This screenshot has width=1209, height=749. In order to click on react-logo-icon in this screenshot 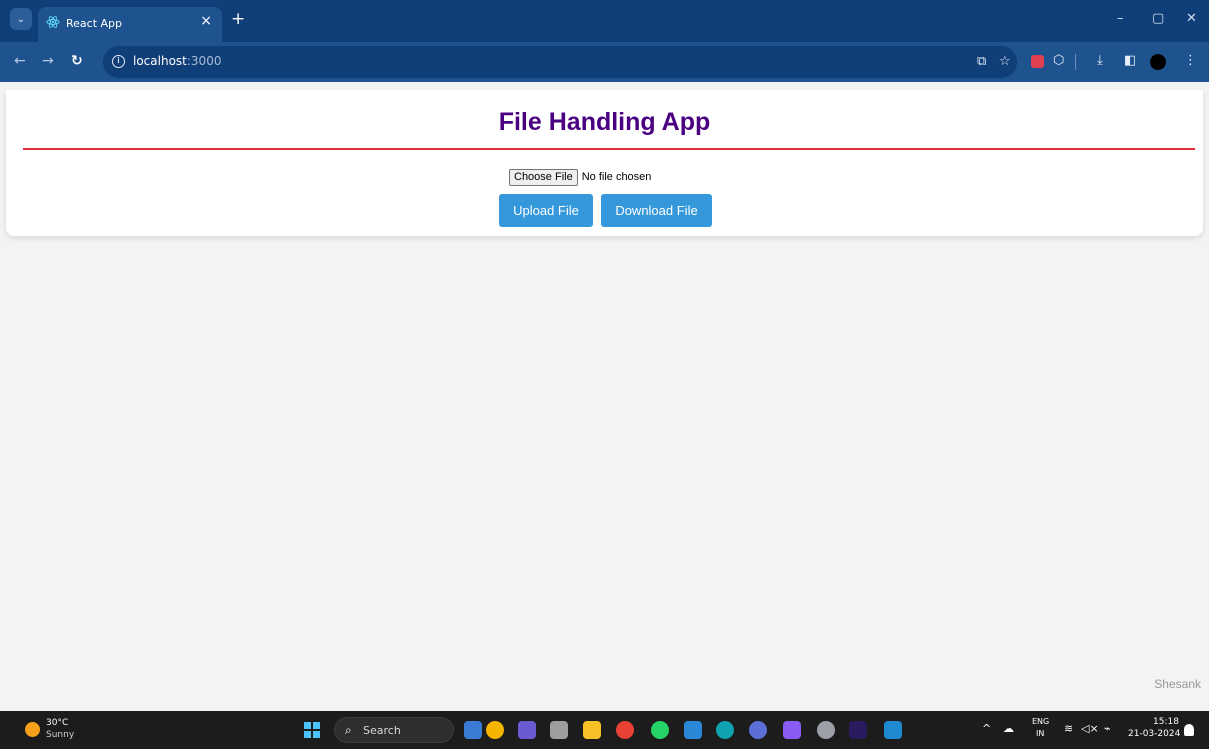, I will do `click(53, 22)`.